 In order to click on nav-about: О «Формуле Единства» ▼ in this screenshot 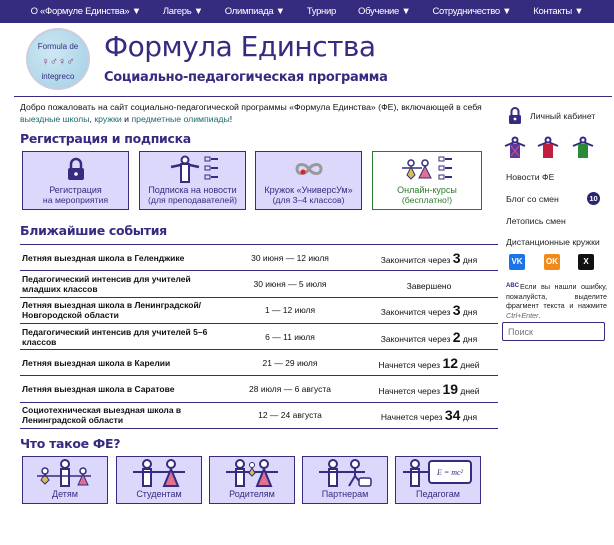, I will do `click(86, 11)`.